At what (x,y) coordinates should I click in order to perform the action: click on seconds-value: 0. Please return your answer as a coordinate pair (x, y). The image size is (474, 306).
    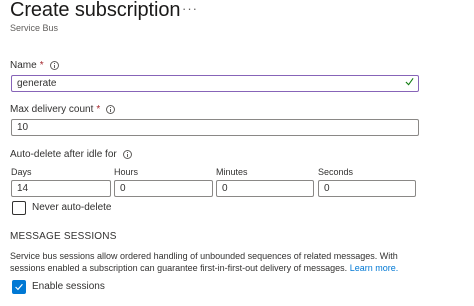
    Looking at the image, I should click on (327, 188).